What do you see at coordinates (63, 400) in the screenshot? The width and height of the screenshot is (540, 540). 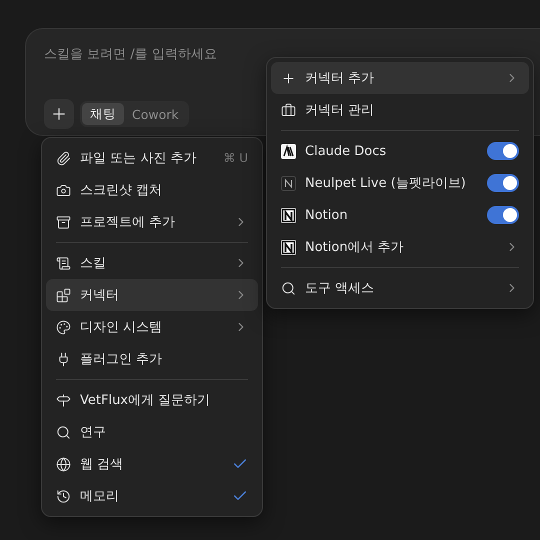 I see `signpost-icon` at bounding box center [63, 400].